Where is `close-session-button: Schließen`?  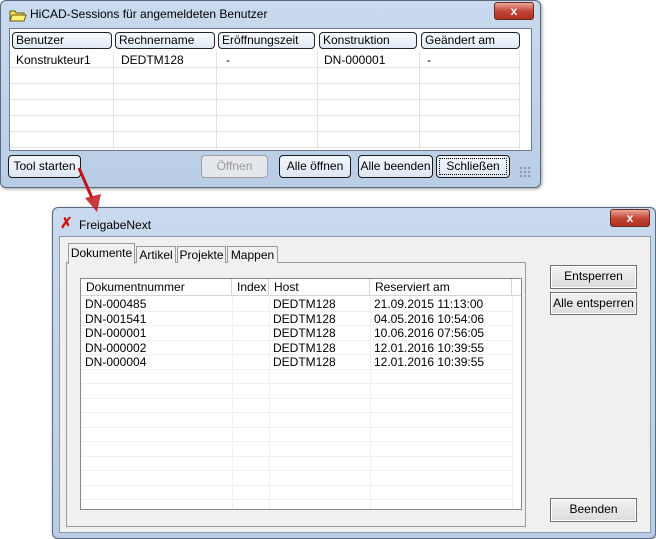
close-session-button: Schließen is located at coordinates (473, 166).